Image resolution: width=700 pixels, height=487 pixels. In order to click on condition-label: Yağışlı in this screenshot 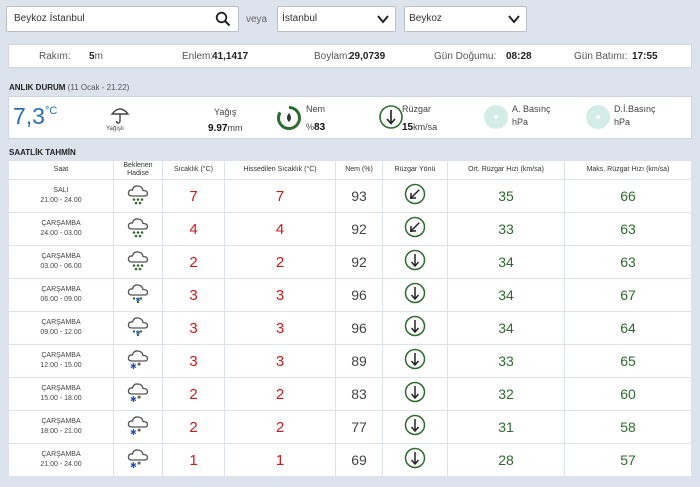, I will do `click(115, 129)`.